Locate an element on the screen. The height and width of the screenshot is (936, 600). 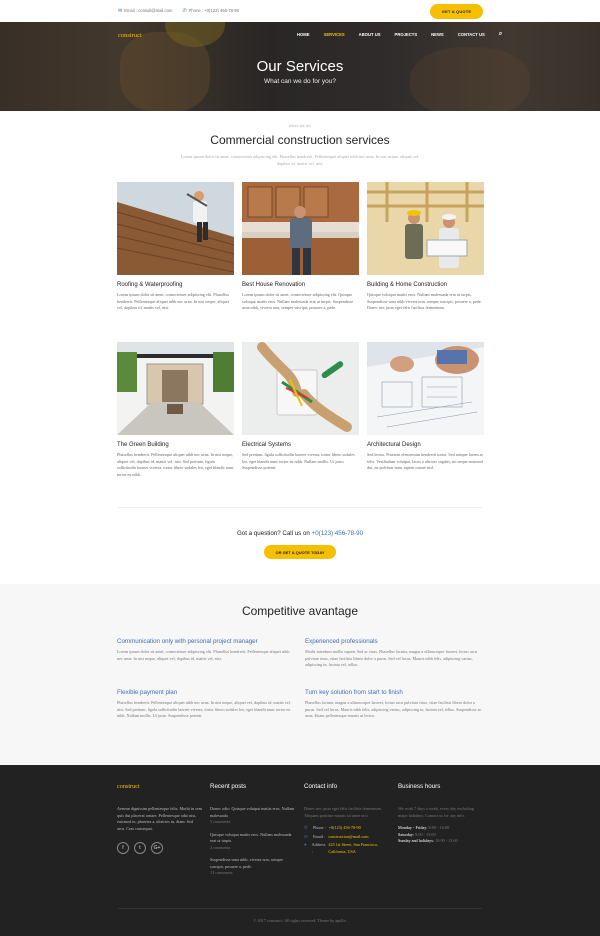
top-phone: ✆ Phone : +0(123) 456-78-90 is located at coordinates (210, 11).